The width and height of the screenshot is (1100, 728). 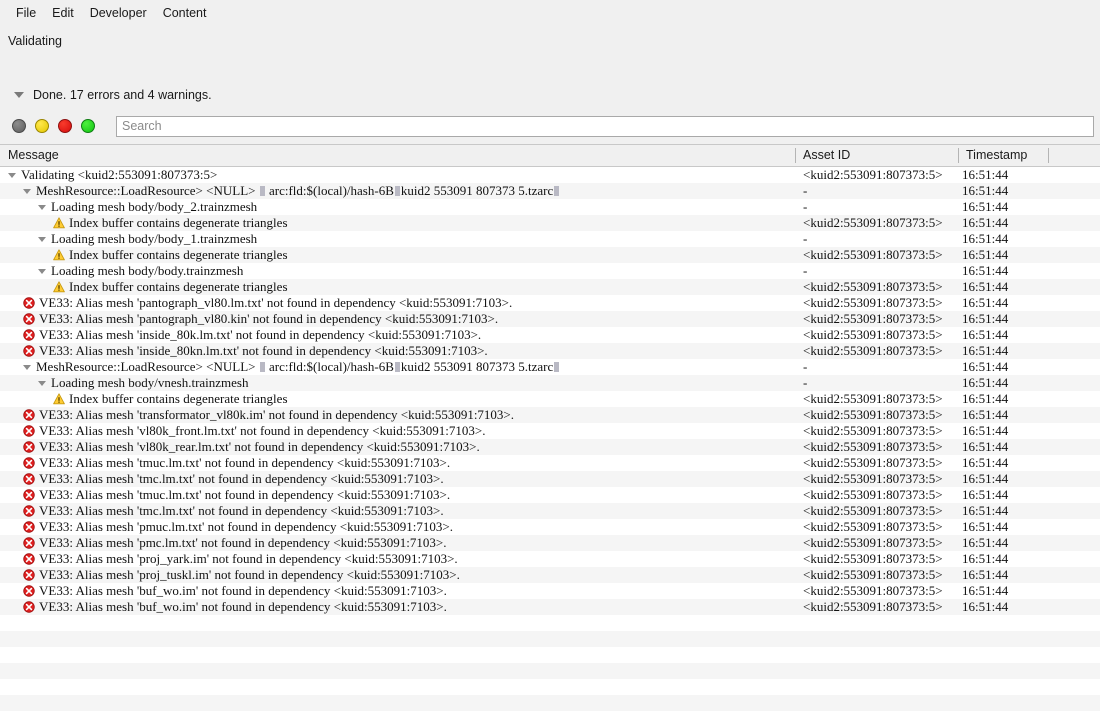 What do you see at coordinates (1003, 156) in the screenshot?
I see `column-header-timestamp: Timestamp` at bounding box center [1003, 156].